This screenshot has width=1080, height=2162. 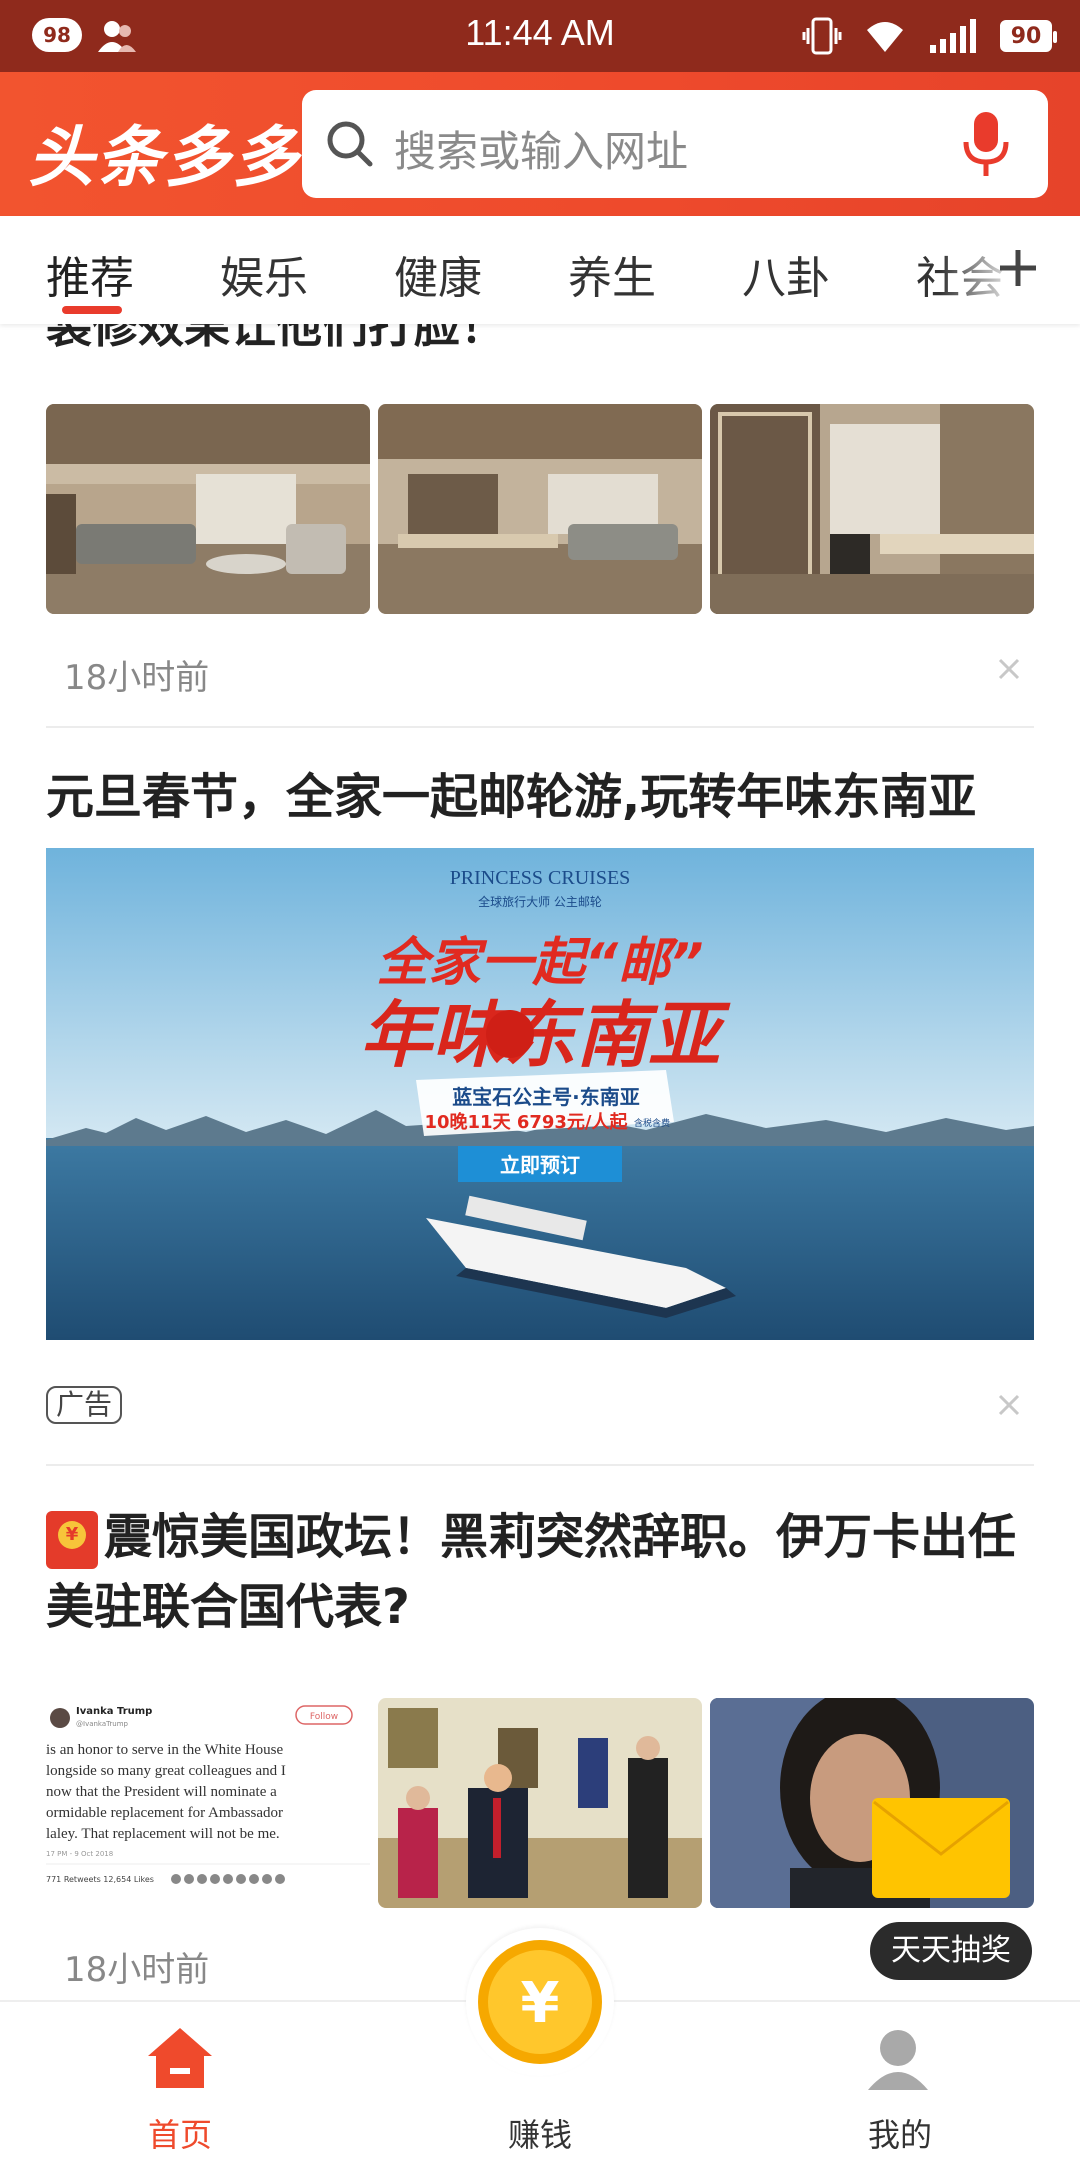 I want to click on battery-icon: 90, so click(x=1028, y=36).